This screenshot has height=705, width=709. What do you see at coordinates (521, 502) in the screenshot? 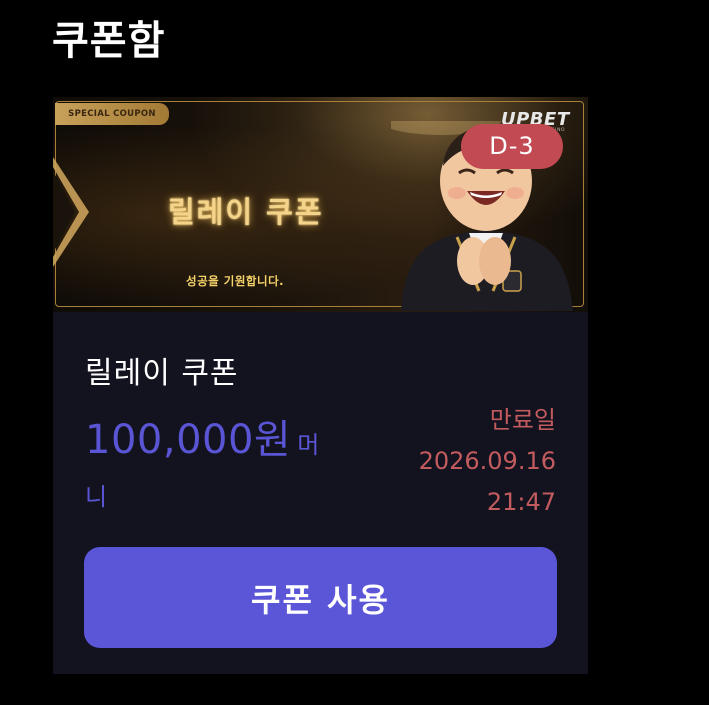
I see `expiry-time: 21:47` at bounding box center [521, 502].